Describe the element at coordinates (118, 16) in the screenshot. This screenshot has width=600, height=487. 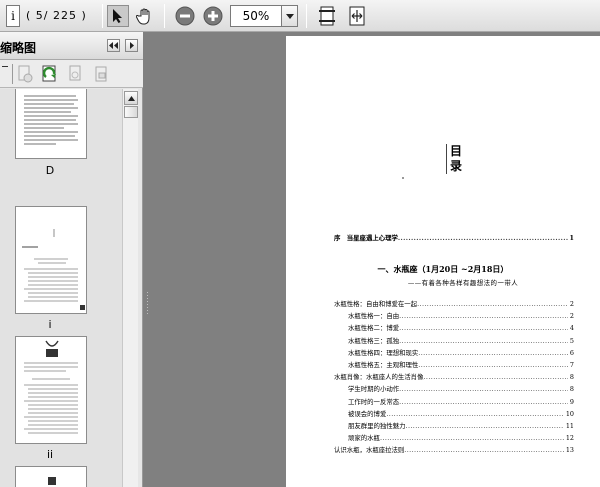
I see `select-tool-button` at that location.